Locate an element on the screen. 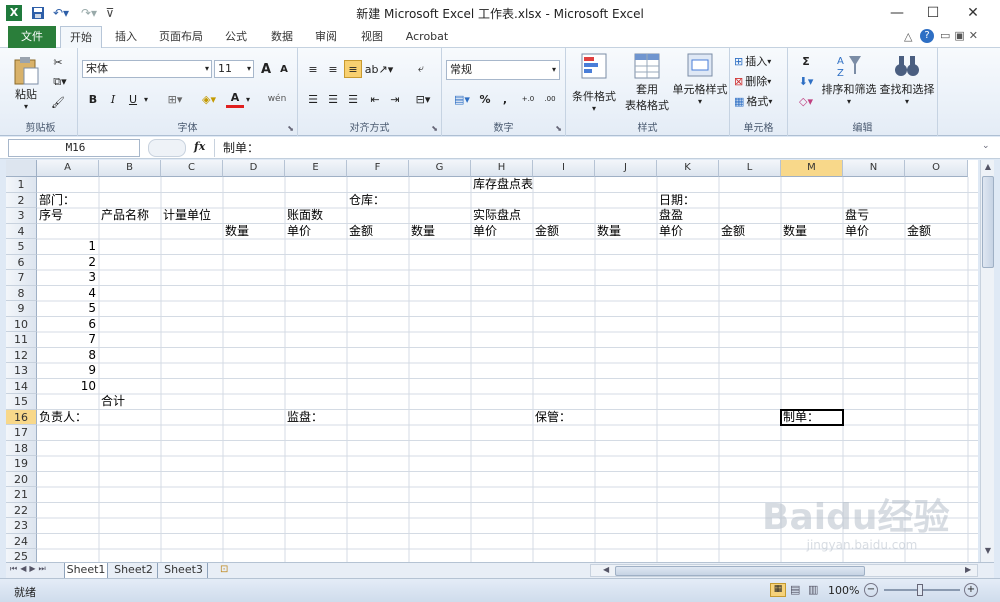 The width and height of the screenshot is (1000, 602). decrease-decimal-button: .00 is located at coordinates (550, 99).